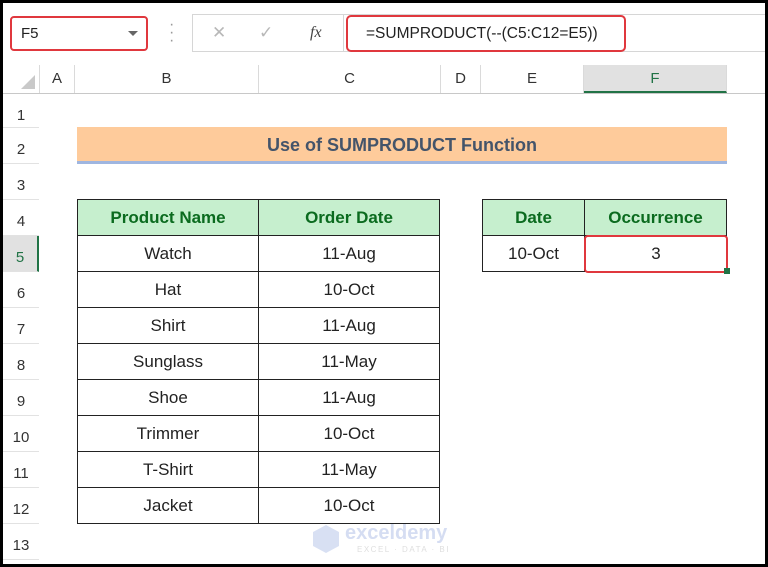 The height and width of the screenshot is (567, 768). I want to click on row-header-selected: 5, so click(21, 254).